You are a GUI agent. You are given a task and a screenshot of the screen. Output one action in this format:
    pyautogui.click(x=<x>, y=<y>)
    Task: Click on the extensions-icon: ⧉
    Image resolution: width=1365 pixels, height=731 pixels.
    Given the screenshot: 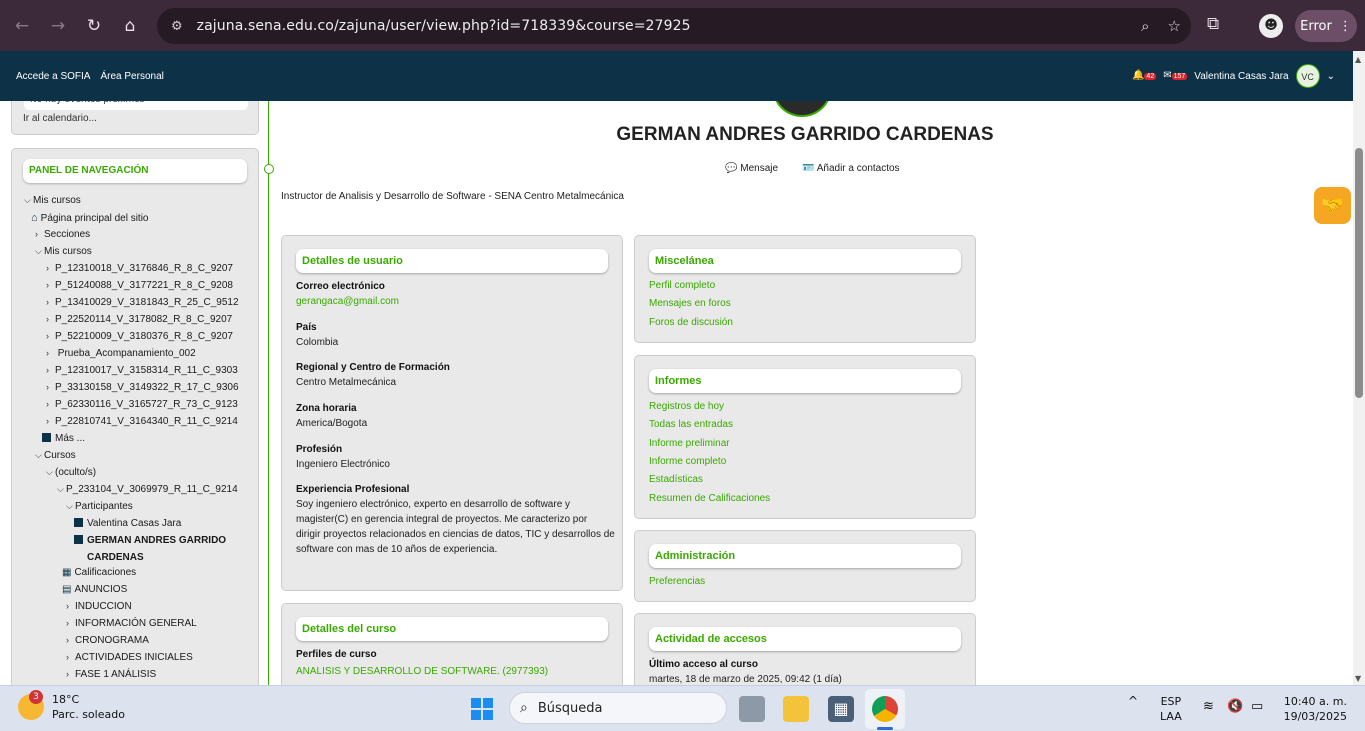 What is the action you would take?
    pyautogui.click(x=1213, y=24)
    